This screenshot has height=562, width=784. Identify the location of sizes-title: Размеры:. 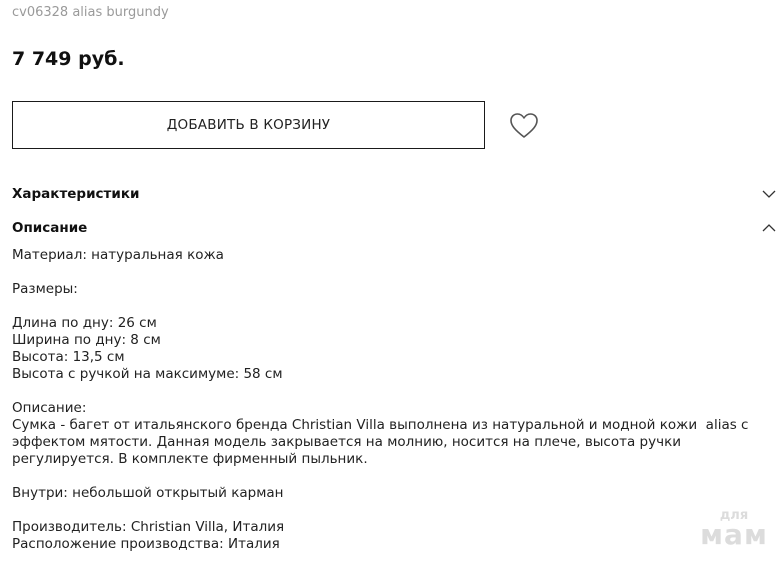
(45, 289).